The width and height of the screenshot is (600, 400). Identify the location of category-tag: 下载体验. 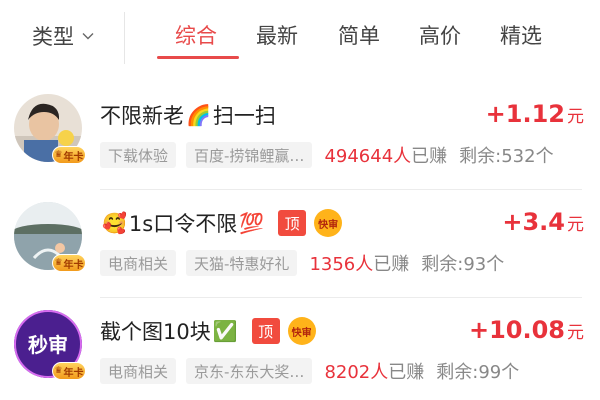
(138, 155).